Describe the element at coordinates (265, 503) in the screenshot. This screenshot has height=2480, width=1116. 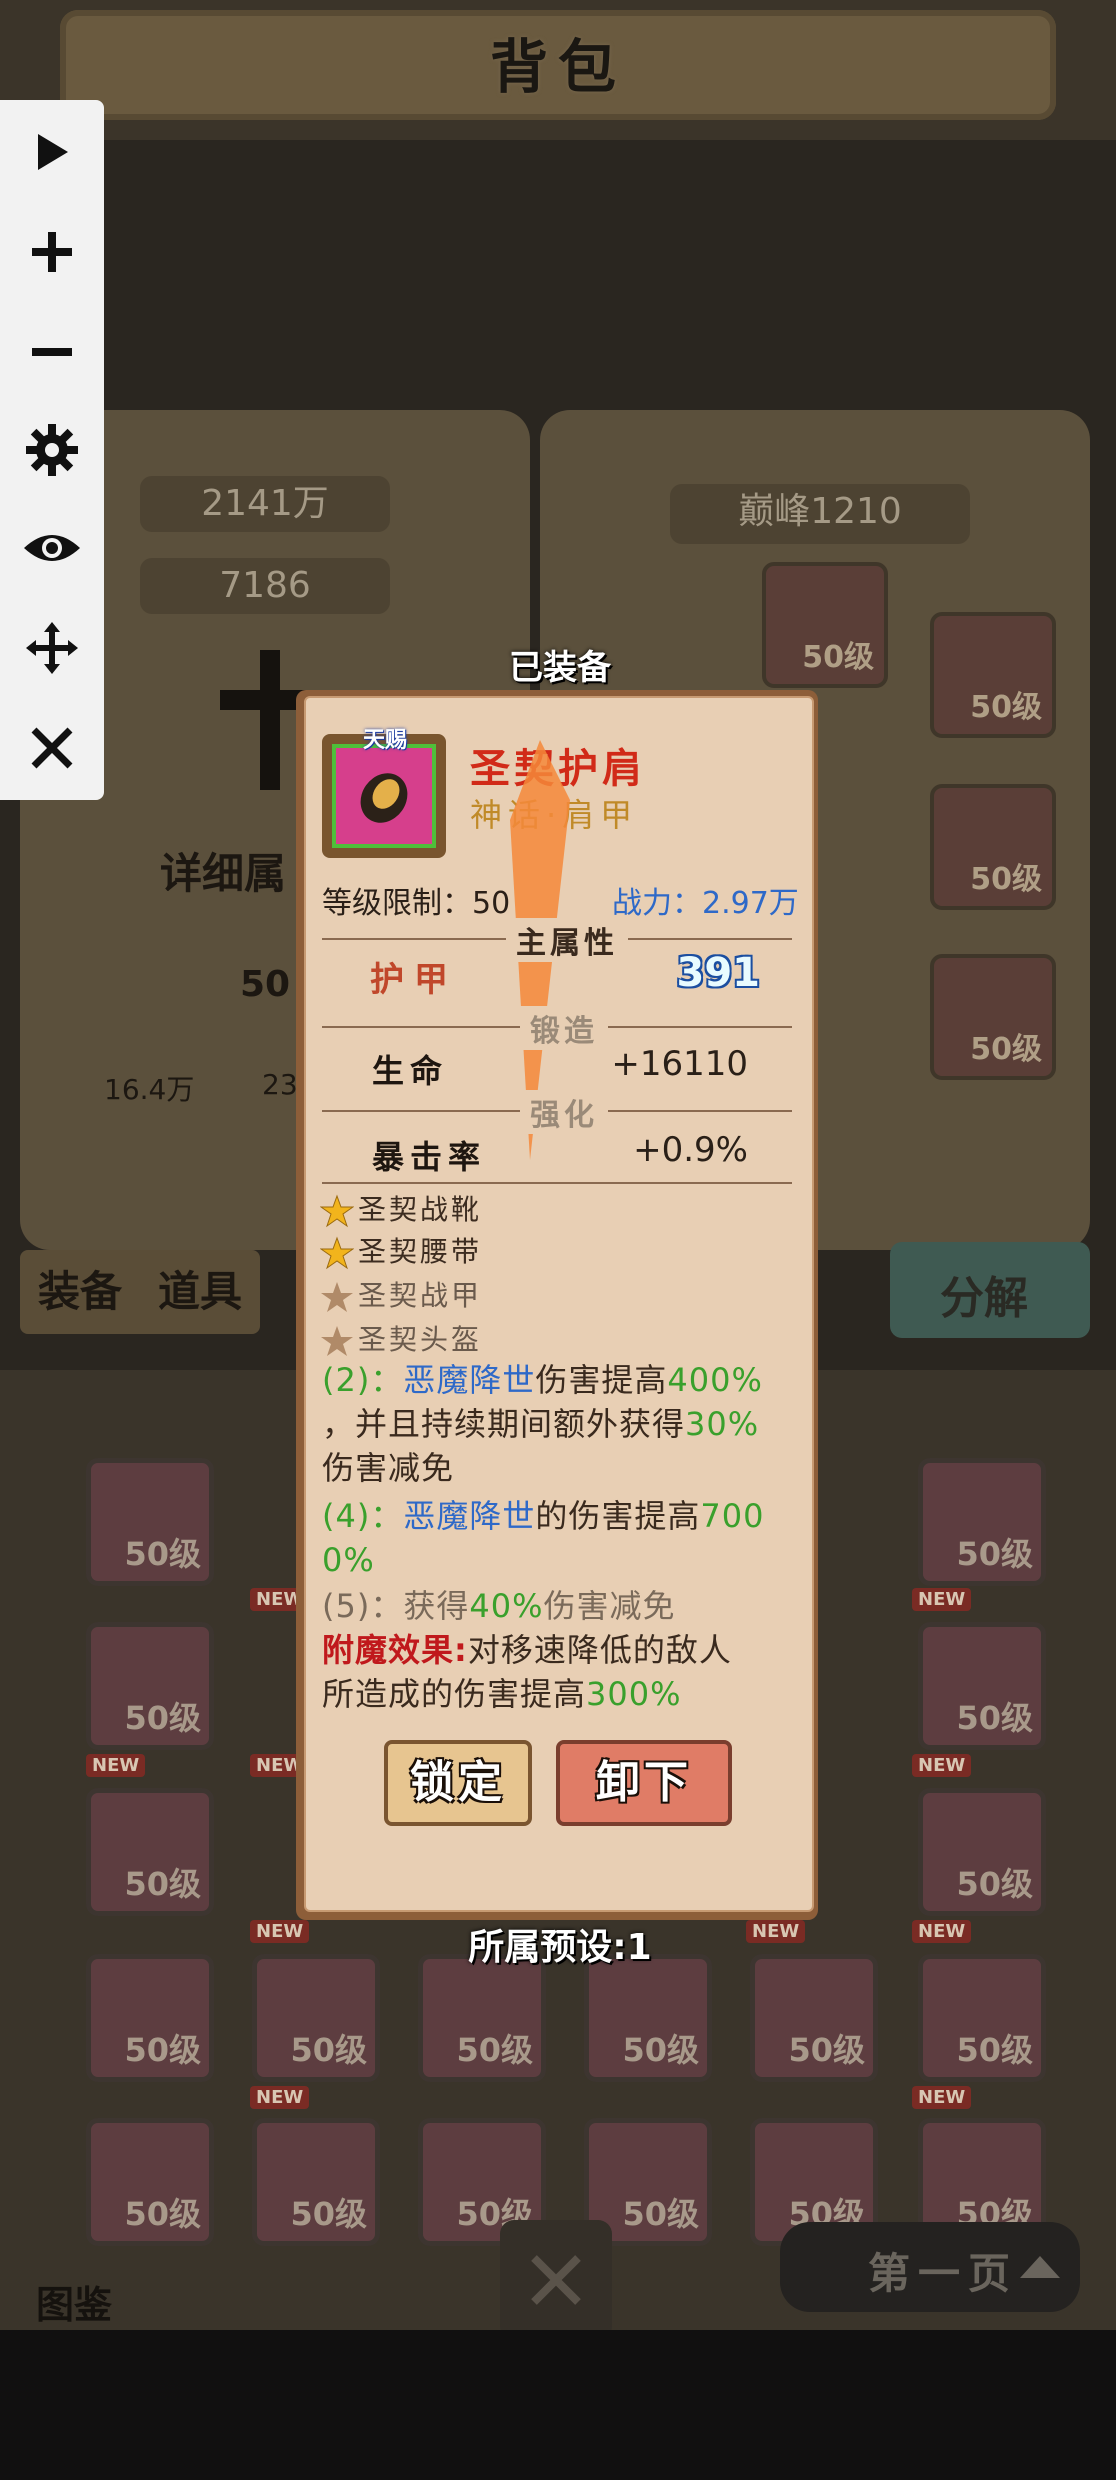
I see `gold-value: 2141万` at that location.